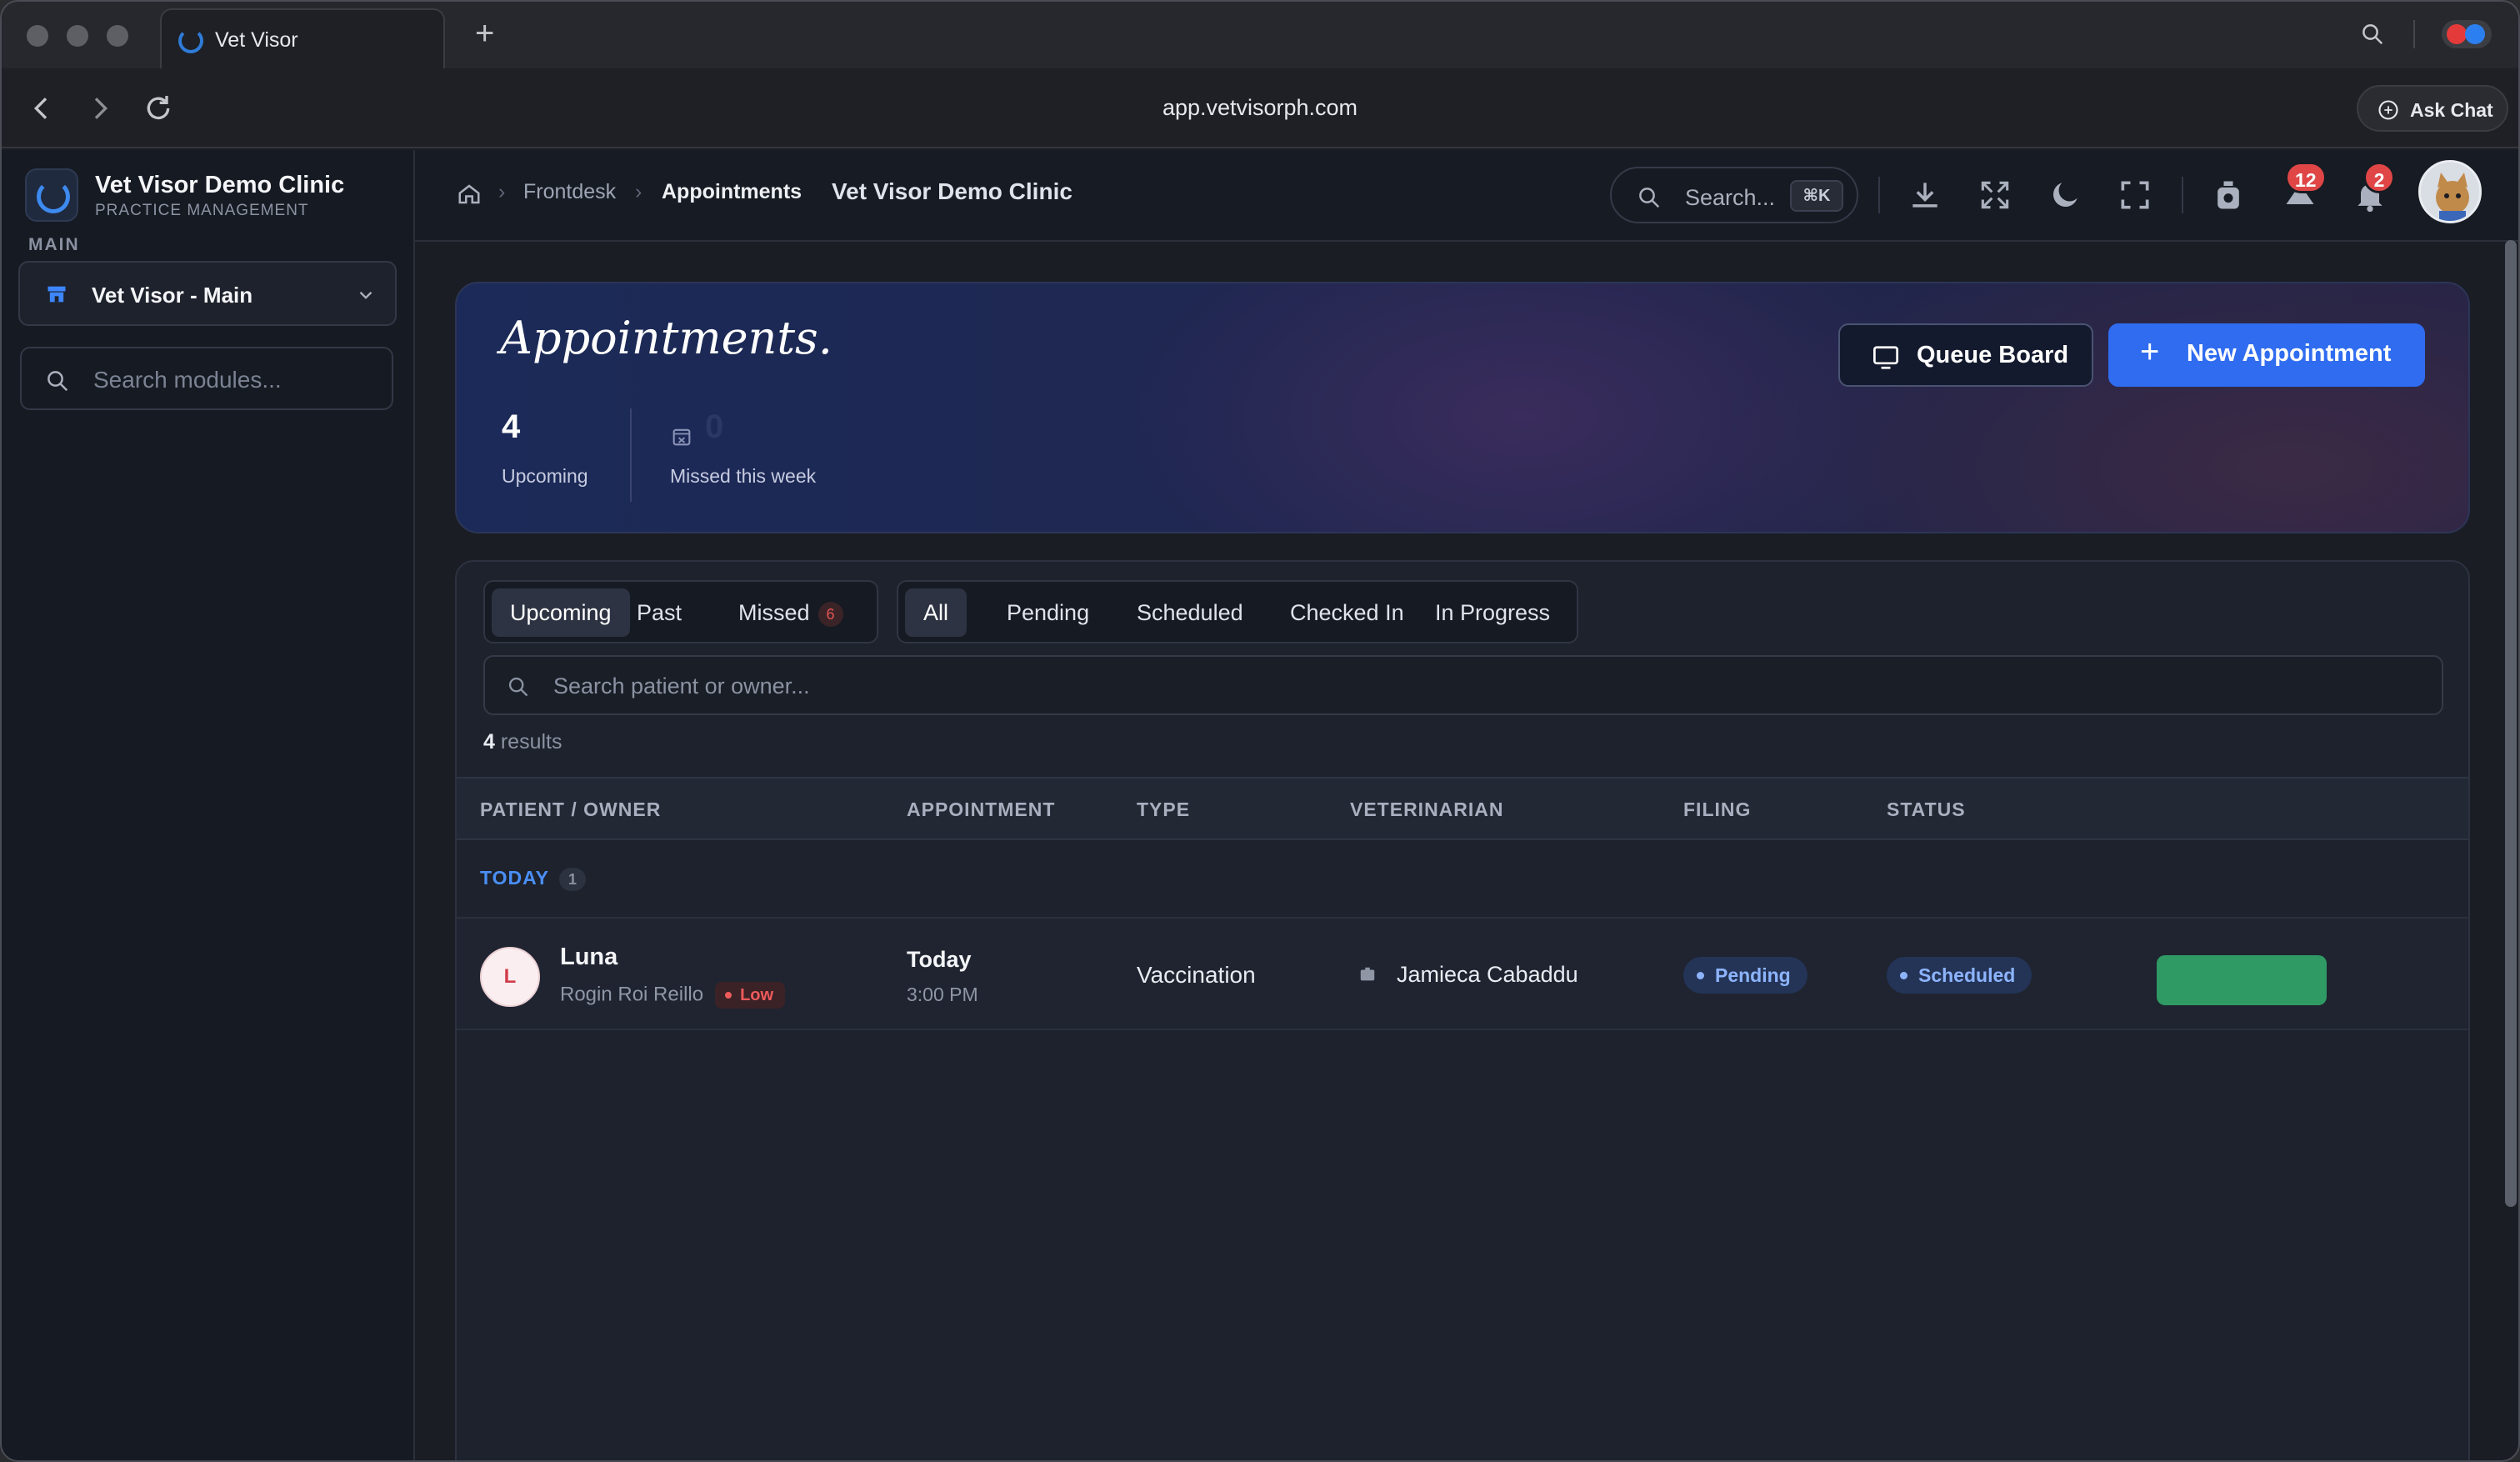 This screenshot has height=1462, width=2520. I want to click on upcoming-count: 4, so click(511, 427).